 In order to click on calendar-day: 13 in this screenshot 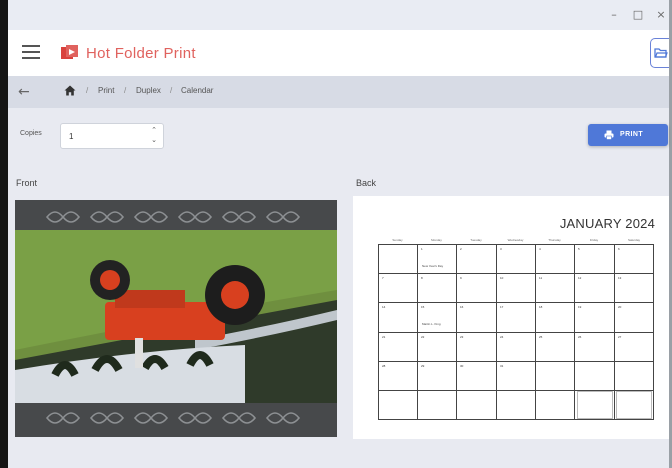, I will do `click(620, 278)`.